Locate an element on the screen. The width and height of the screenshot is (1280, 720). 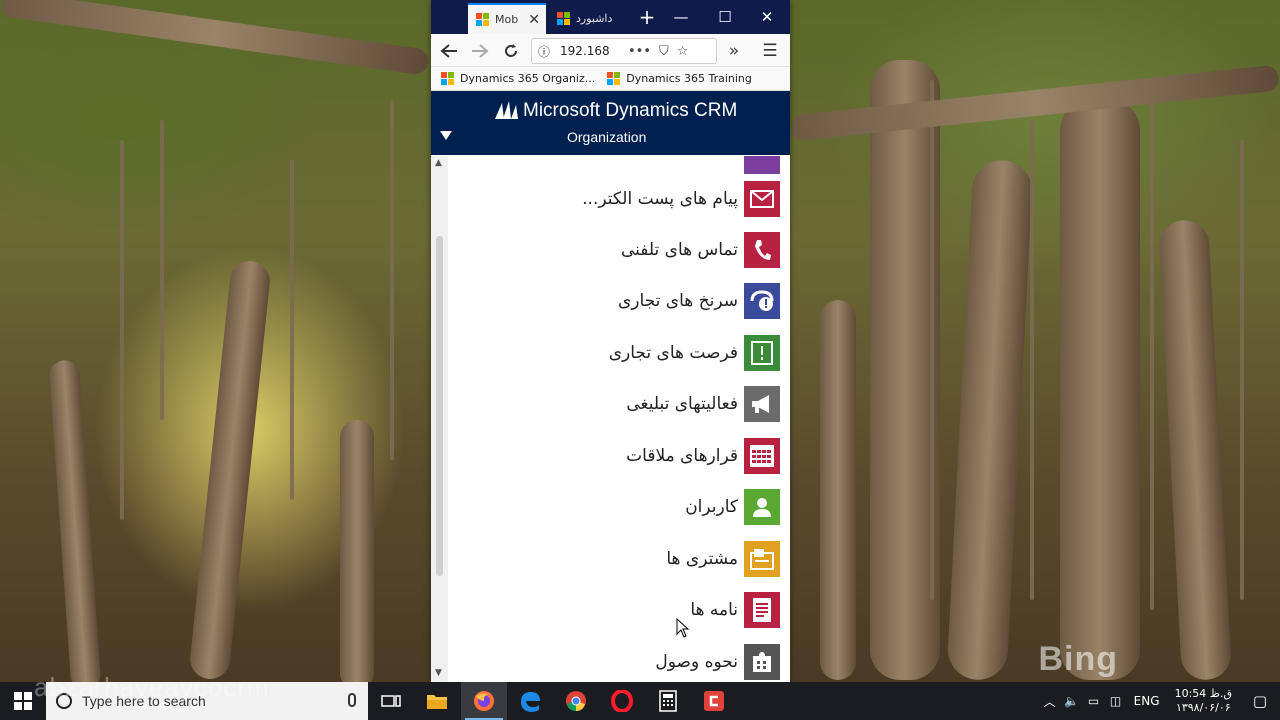
edge-button is located at coordinates (530, 701).